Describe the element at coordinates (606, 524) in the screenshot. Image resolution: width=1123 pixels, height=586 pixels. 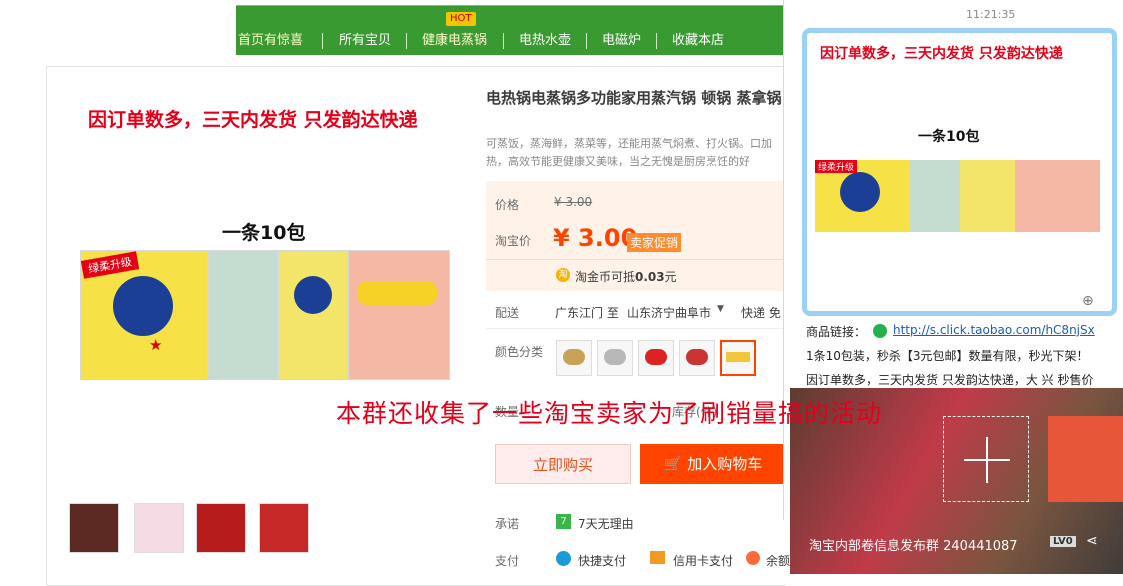
I see `promise-value: 7天无理由` at that location.